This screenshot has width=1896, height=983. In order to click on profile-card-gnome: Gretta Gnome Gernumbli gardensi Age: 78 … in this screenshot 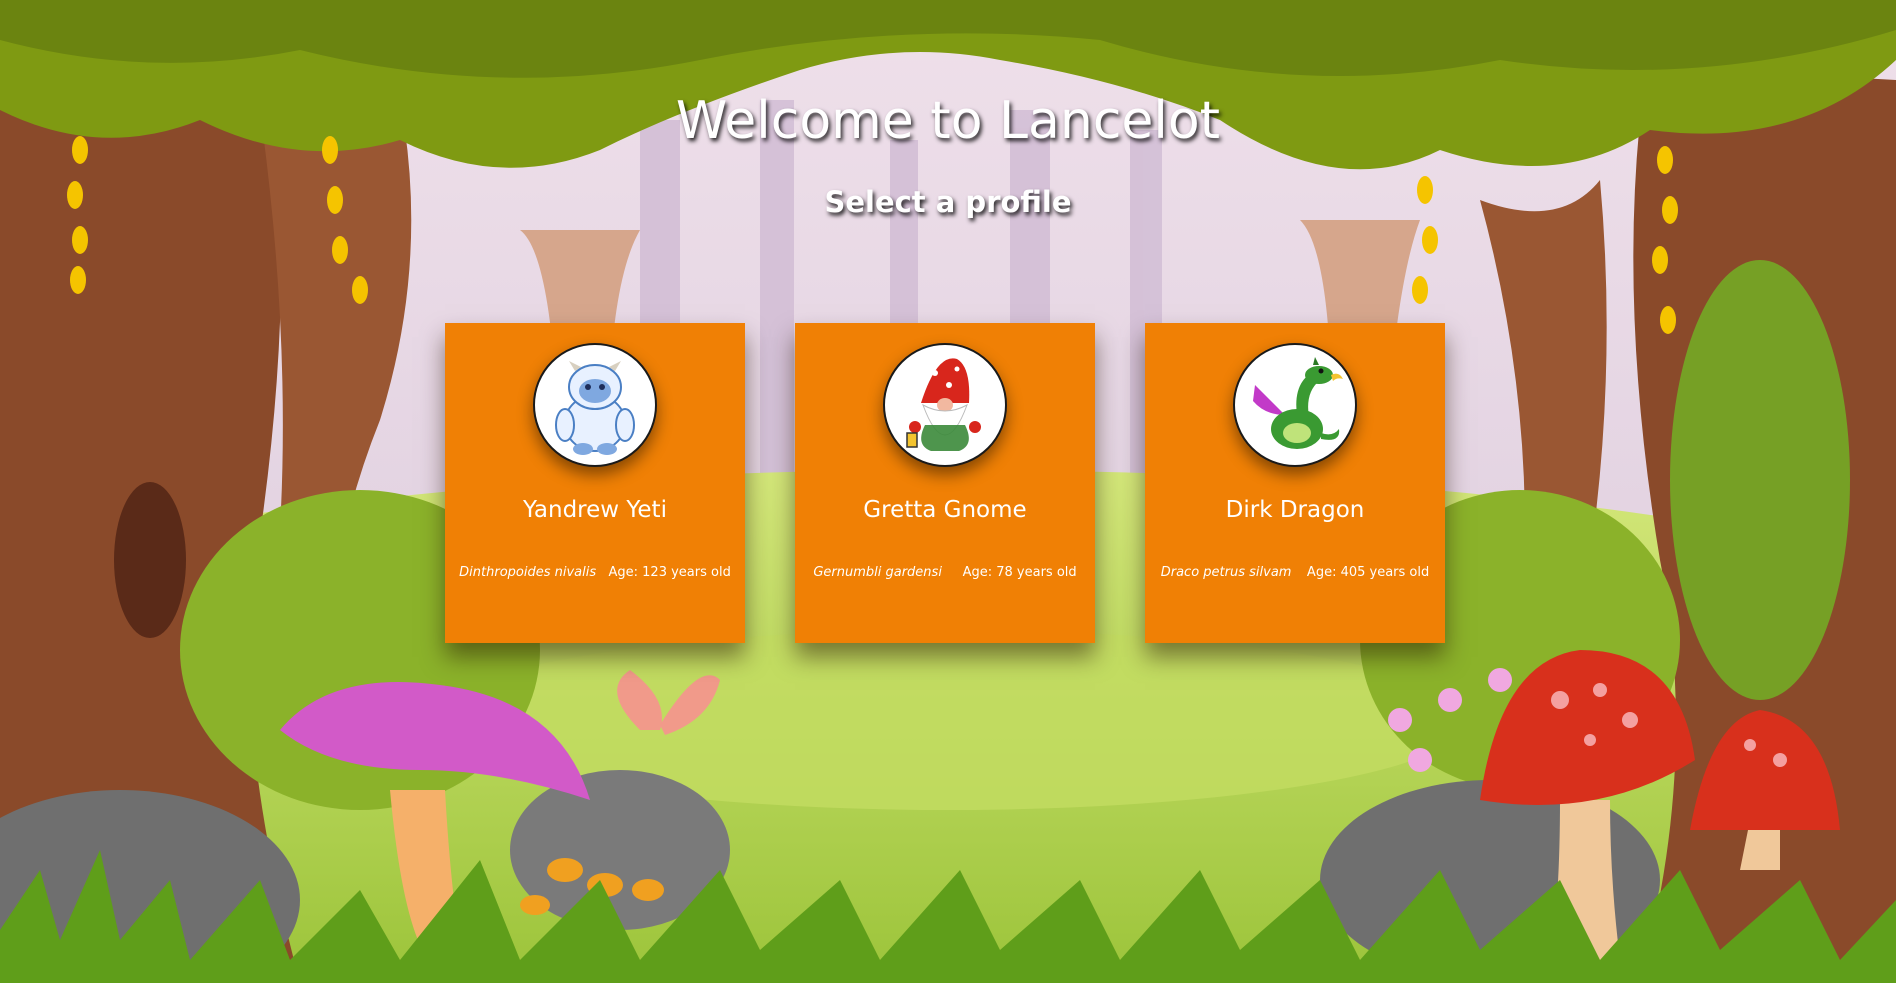, I will do `click(945, 483)`.